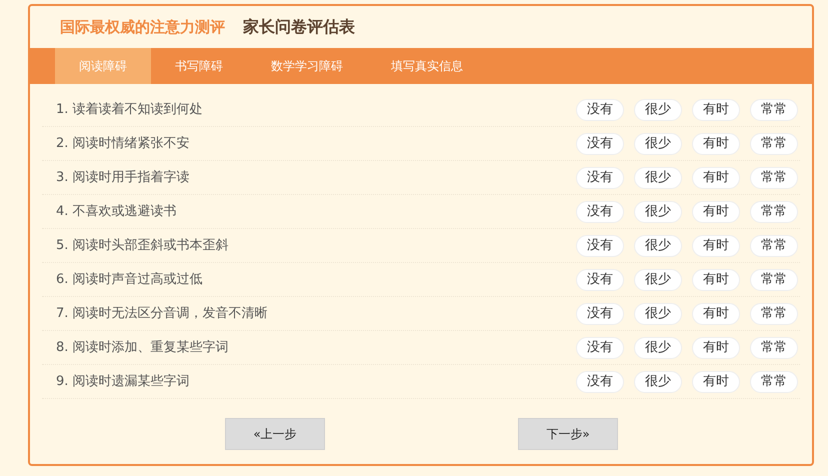  Describe the element at coordinates (143, 347) in the screenshot. I see `question-text: 8. 阅读时添加、重复某些字词` at that location.